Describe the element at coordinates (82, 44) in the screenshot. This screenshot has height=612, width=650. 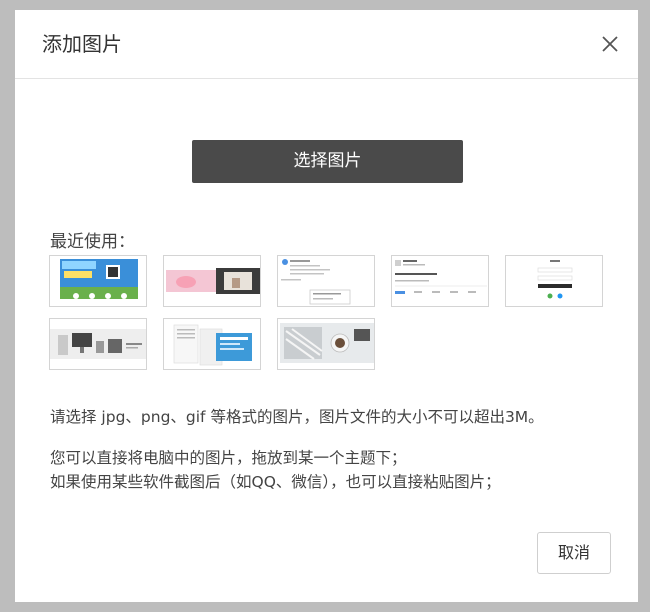
I see `dialog-title: 添加图片` at that location.